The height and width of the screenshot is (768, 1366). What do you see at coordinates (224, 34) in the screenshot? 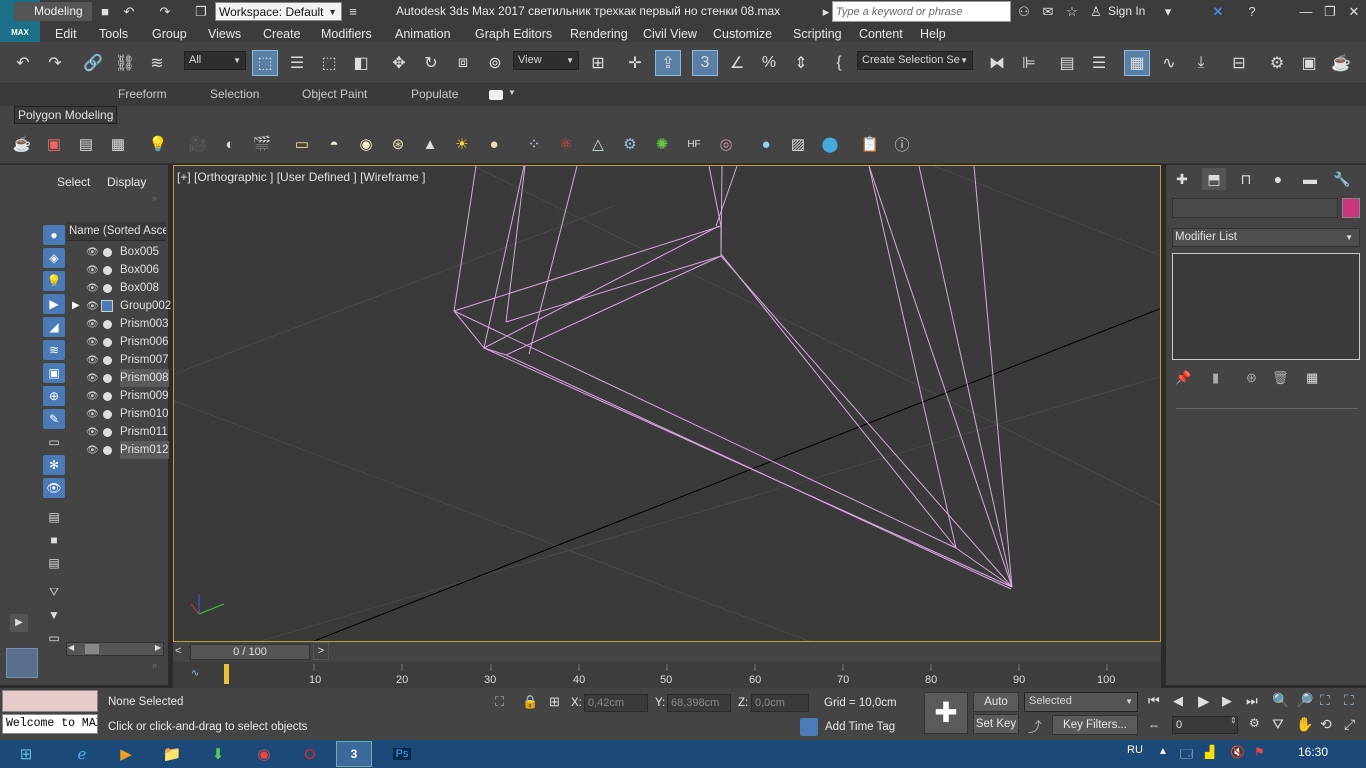
I see `menu-views: Views` at bounding box center [224, 34].